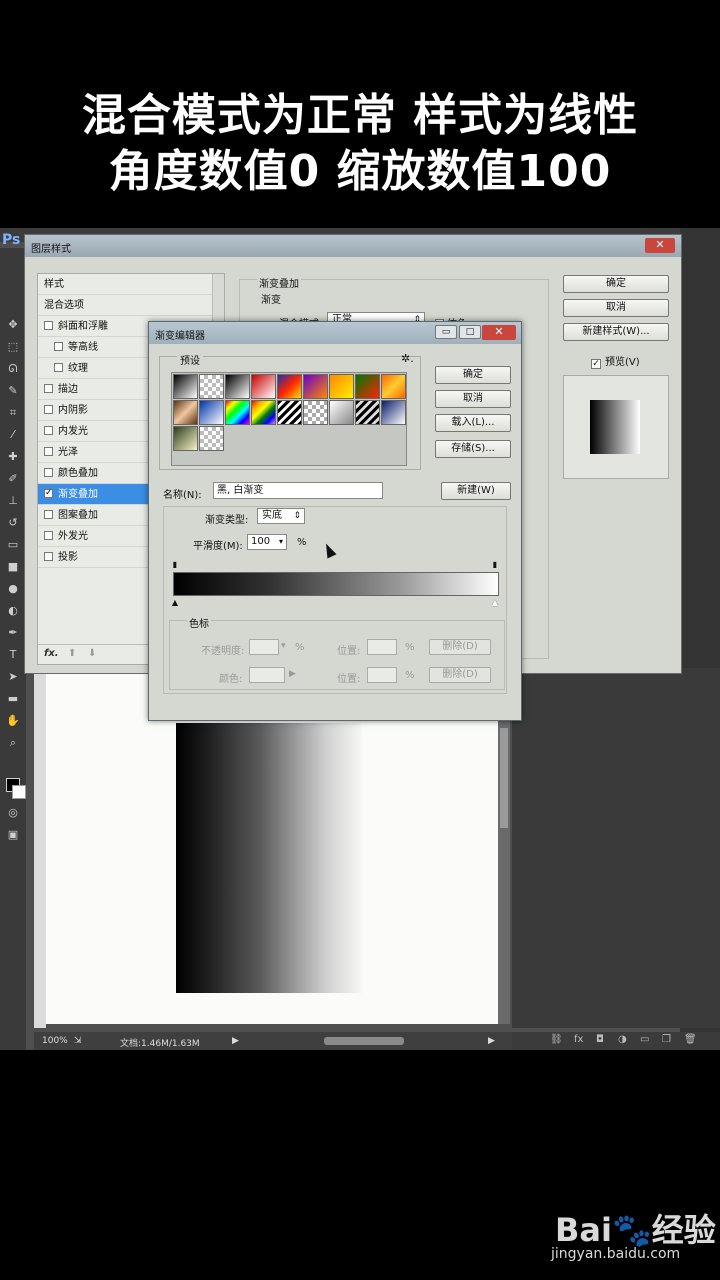  I want to click on path-select-icon: ➤, so click(13, 677).